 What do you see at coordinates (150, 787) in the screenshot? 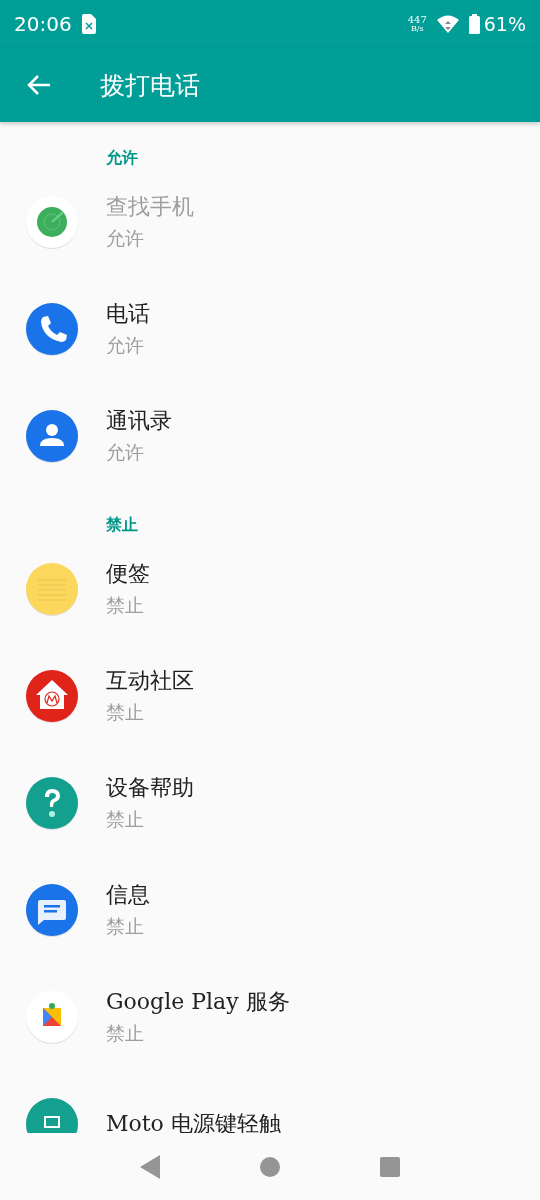
I see `app-name: 设备帮助` at bounding box center [150, 787].